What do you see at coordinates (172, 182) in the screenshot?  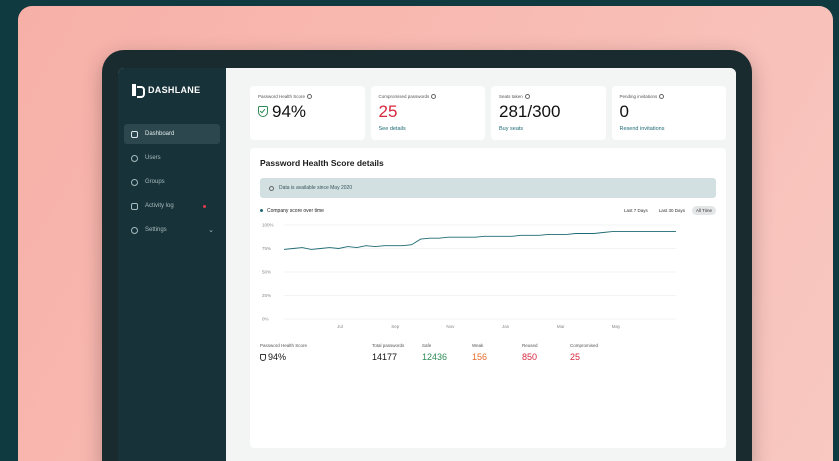 I see `sidebar-item-groups: Groups` at bounding box center [172, 182].